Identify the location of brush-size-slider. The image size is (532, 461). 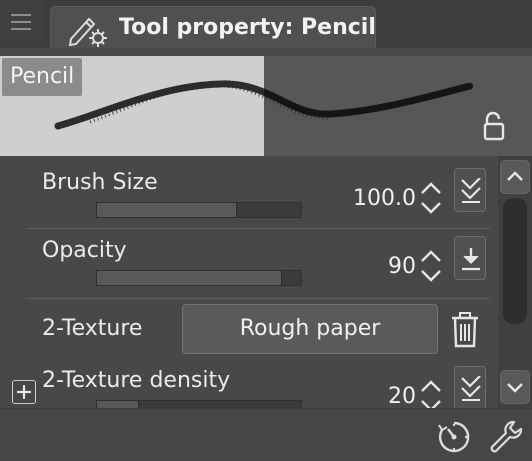
(199, 210).